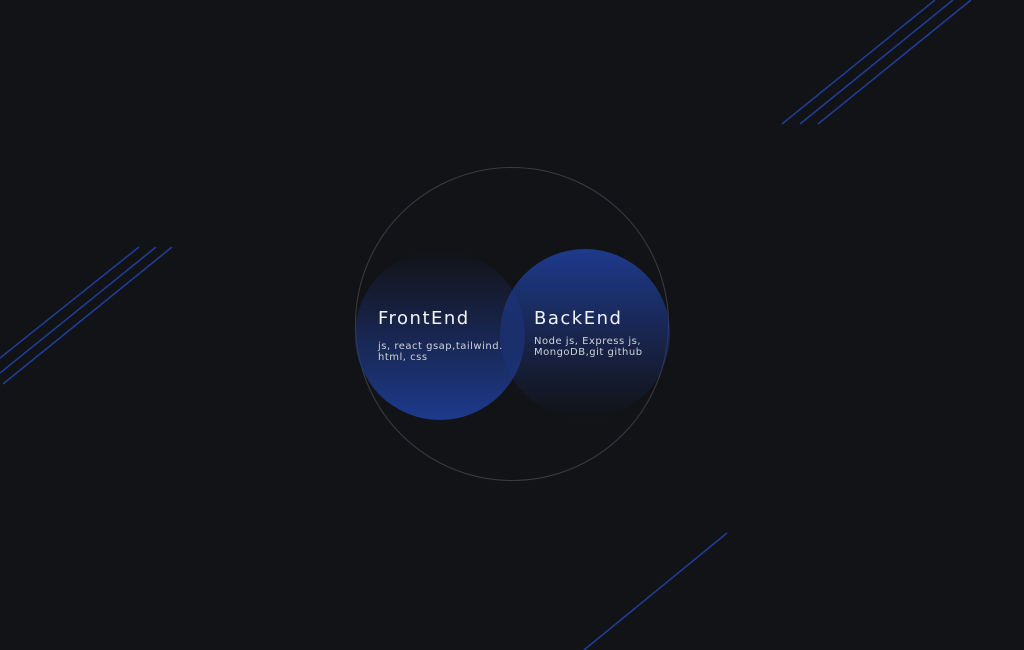 The image size is (1024, 650). What do you see at coordinates (588, 347) in the screenshot?
I see `backend-skills: Node js, Express js, MongoDB,git github` at bounding box center [588, 347].